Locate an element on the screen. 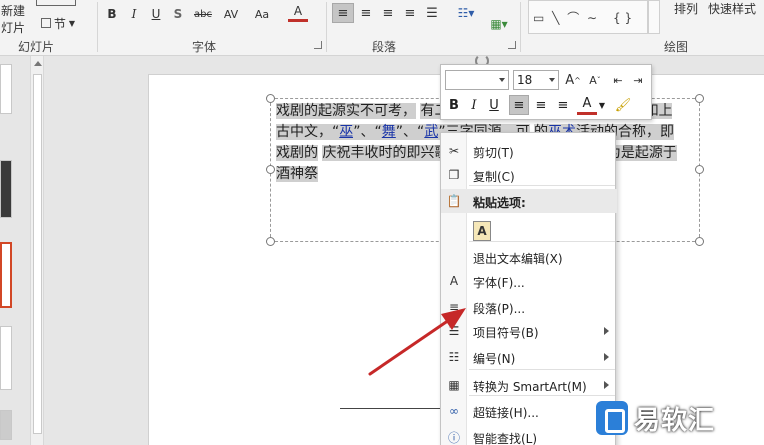 The image size is (764, 445). text-shadow-button: S is located at coordinates (178, 14).